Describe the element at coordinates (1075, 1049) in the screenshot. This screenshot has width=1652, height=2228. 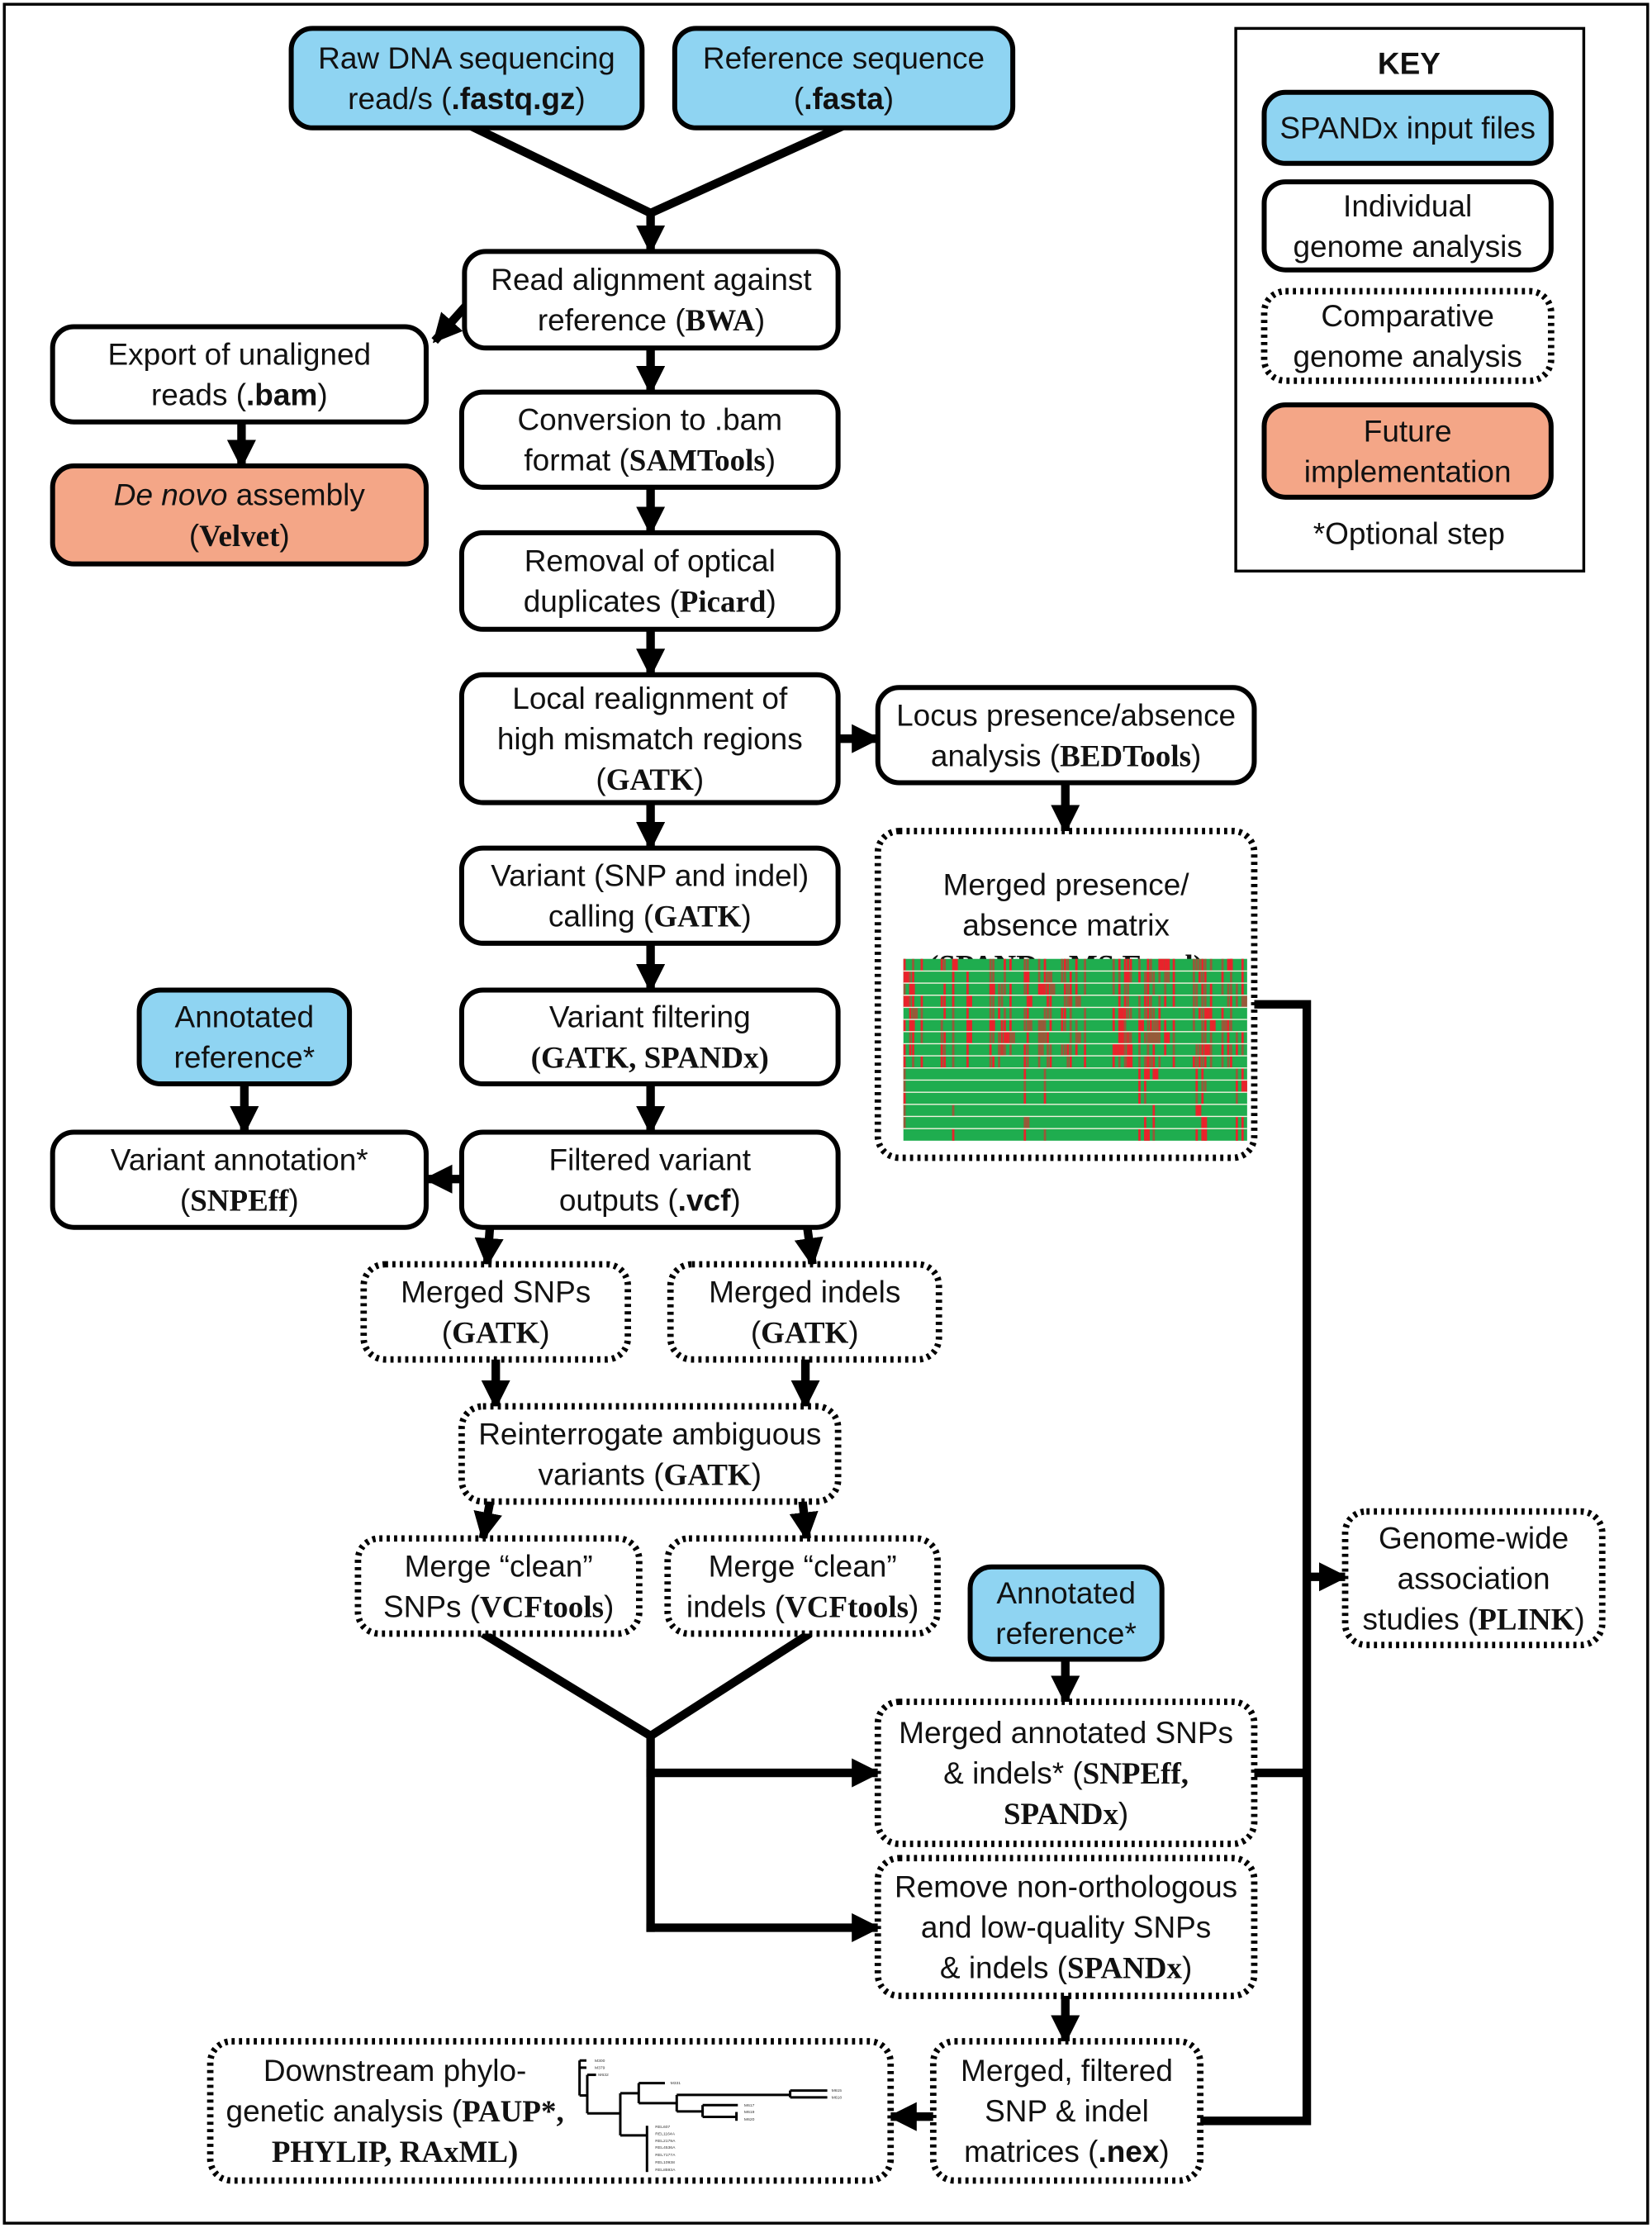
I see `presence-absence-heatmap` at that location.